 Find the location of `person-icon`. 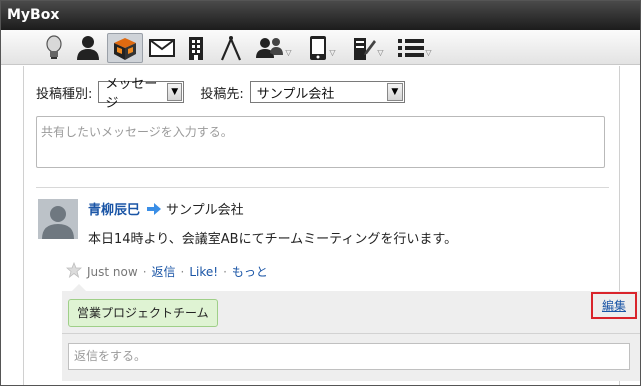

person-icon is located at coordinates (88, 48).